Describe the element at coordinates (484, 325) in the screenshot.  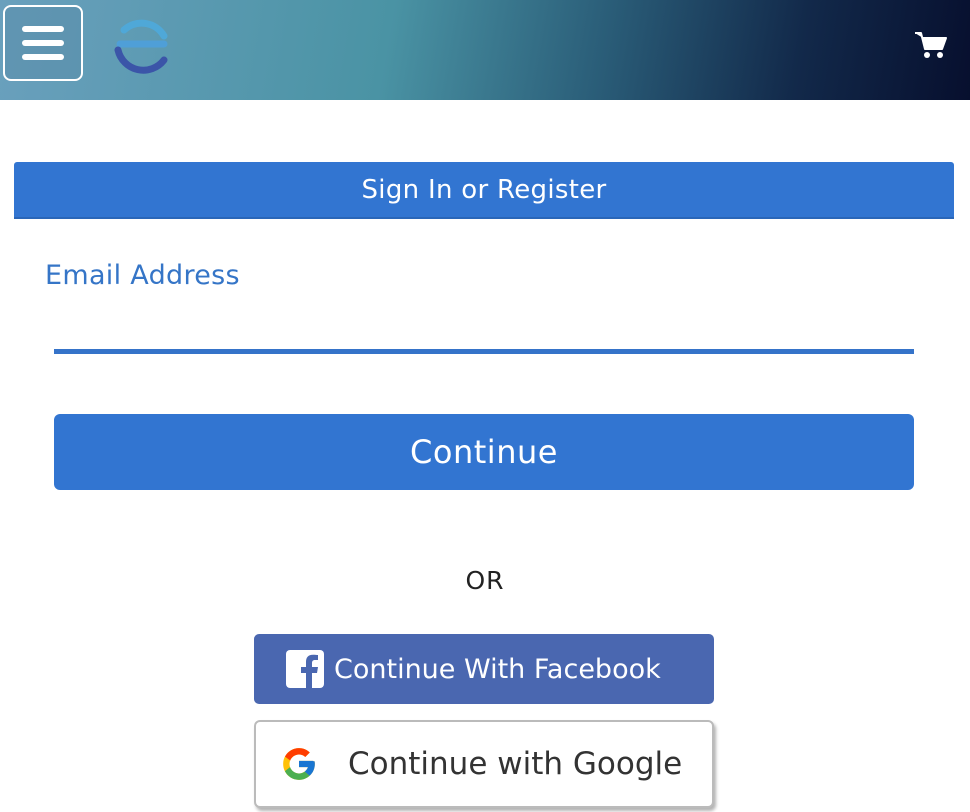
I see `email-field` at that location.